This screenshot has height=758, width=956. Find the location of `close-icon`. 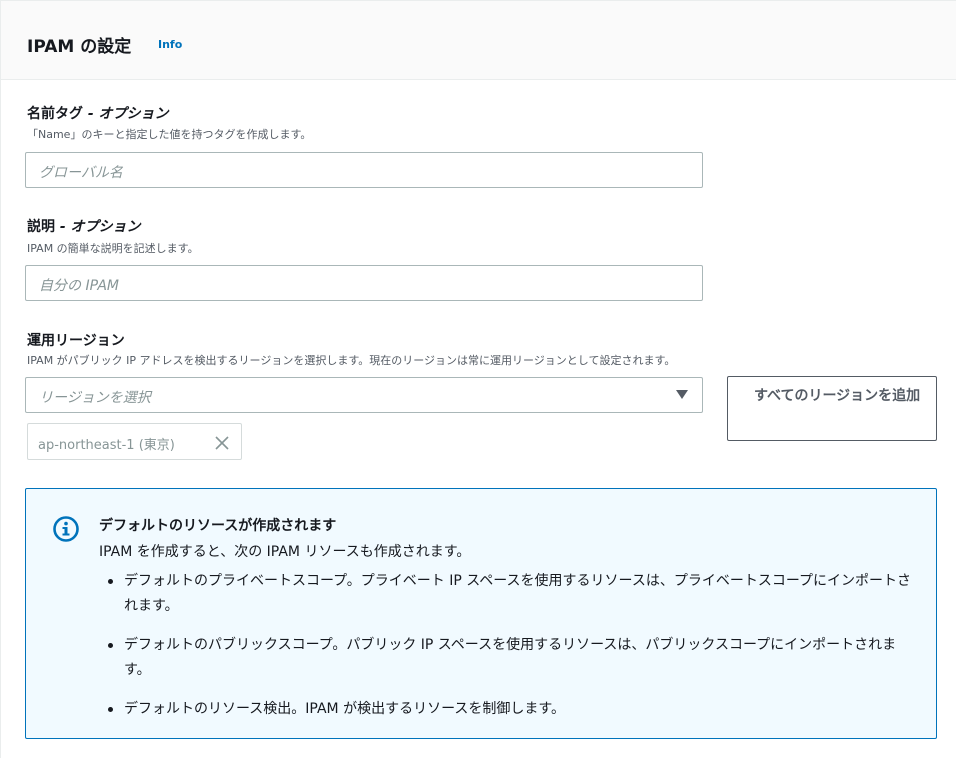

close-icon is located at coordinates (222, 443).